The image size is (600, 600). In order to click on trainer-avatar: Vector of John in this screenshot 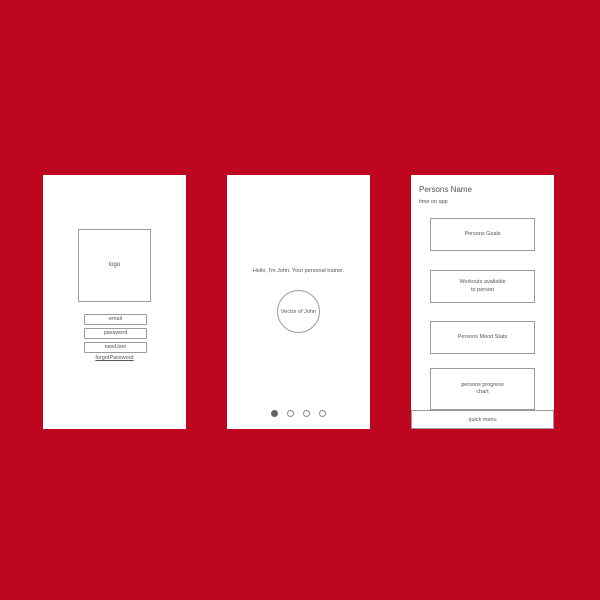, I will do `click(298, 311)`.